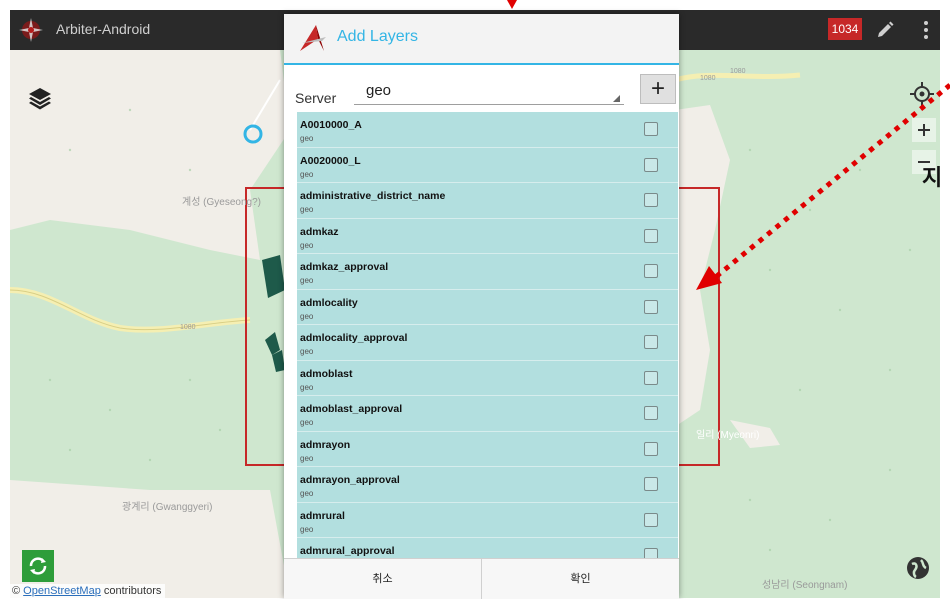  Describe the element at coordinates (728, 435) in the screenshot. I see `map-label-myeonri: 일리 (Myeonri)` at that location.